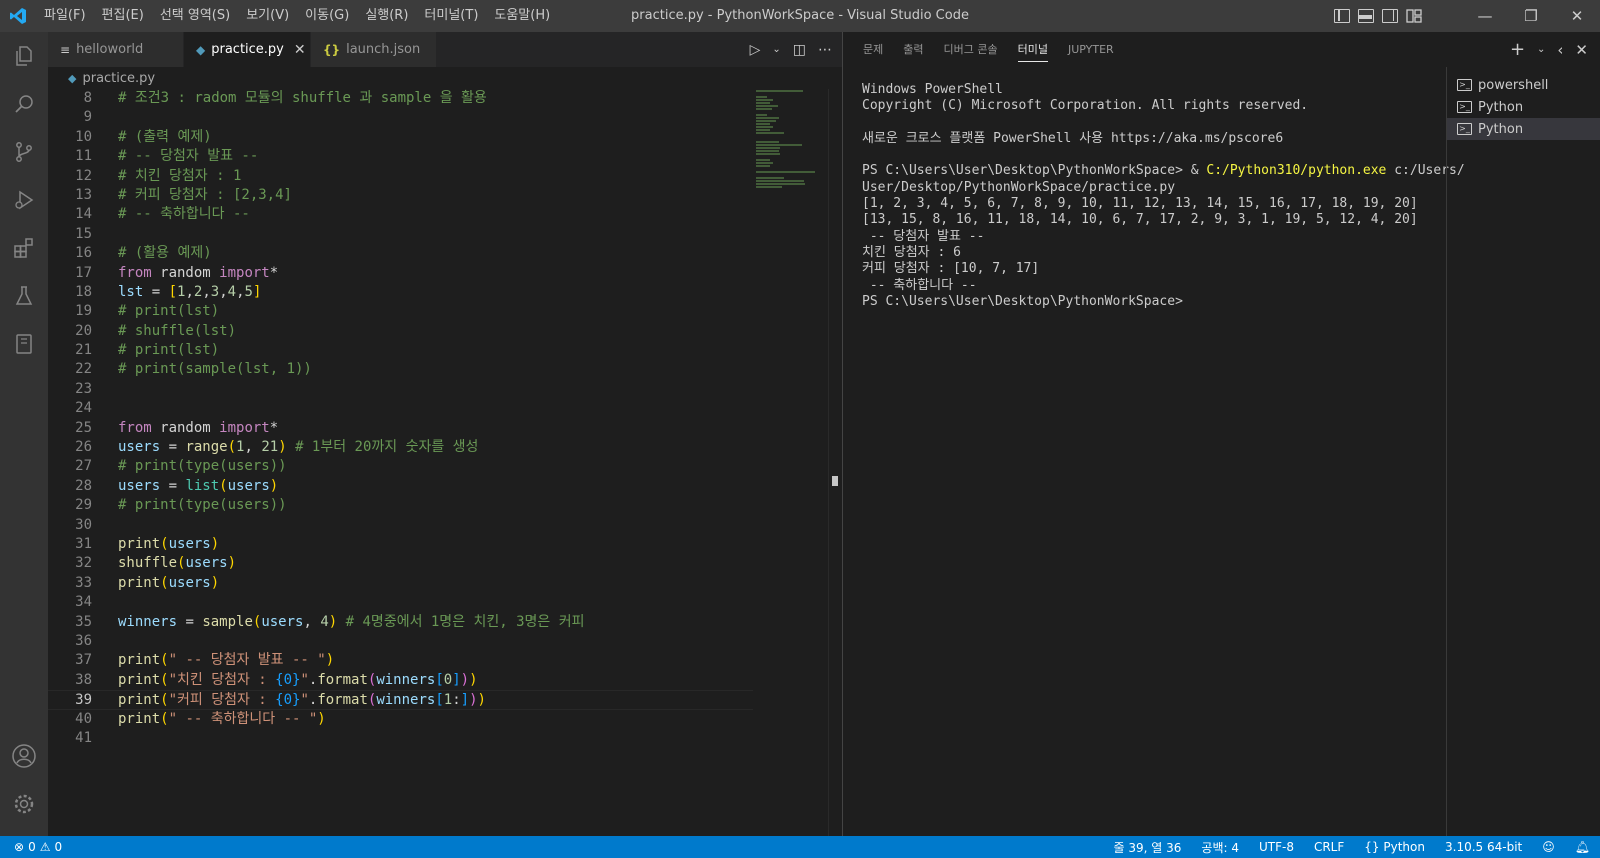  Describe the element at coordinates (116, 49) in the screenshot. I see `tab-helloworld: ≡ helloworld` at that location.